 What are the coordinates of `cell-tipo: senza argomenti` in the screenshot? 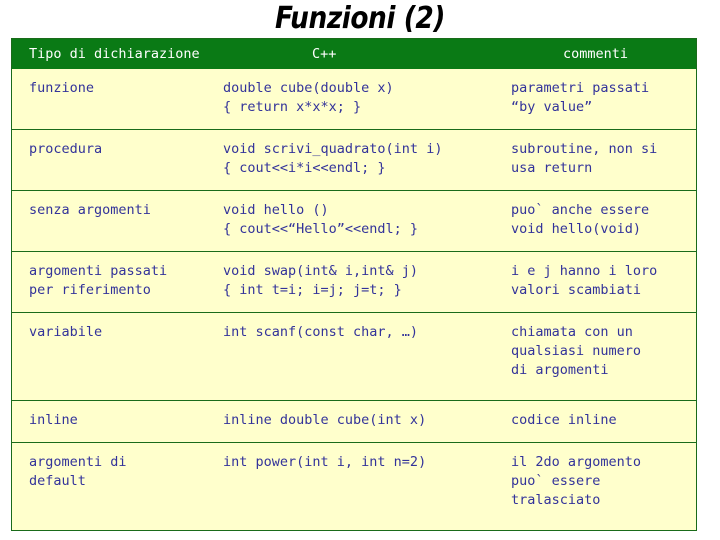 It's located at (90, 210).